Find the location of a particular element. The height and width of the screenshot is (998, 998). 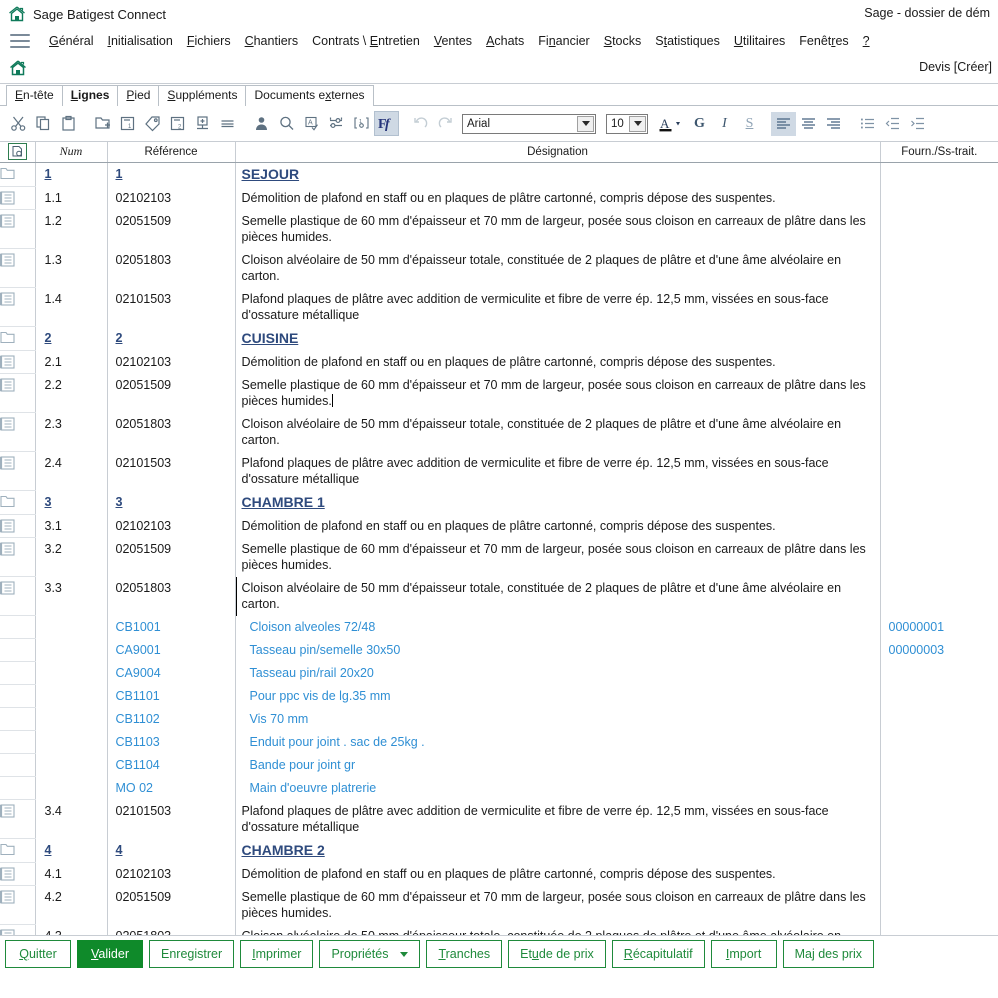

menu-item-help: ? is located at coordinates (866, 41).